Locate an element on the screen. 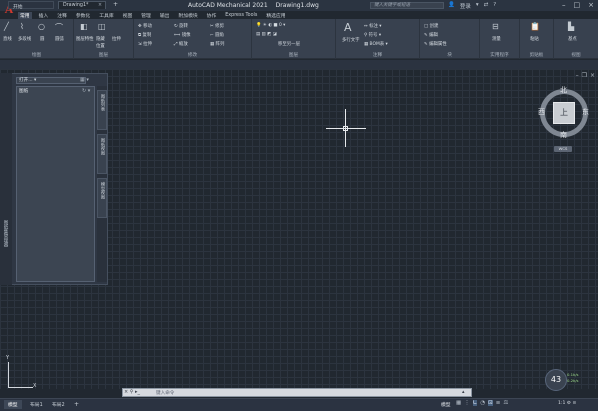  line-icon: ╱ is located at coordinates (6, 26).